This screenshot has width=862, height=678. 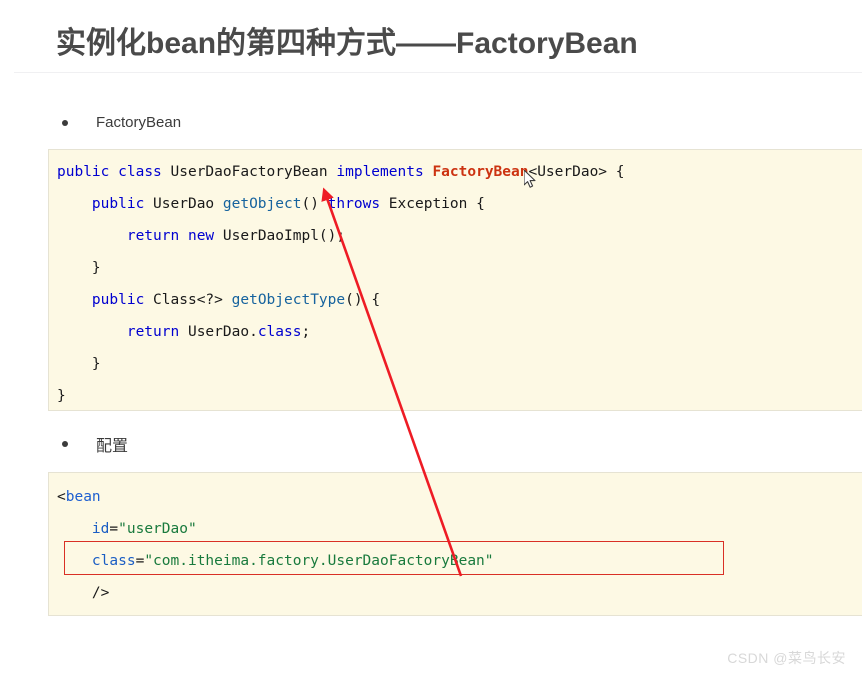 What do you see at coordinates (459, 529) in the screenshot?
I see `code-line: id="userDao"` at bounding box center [459, 529].